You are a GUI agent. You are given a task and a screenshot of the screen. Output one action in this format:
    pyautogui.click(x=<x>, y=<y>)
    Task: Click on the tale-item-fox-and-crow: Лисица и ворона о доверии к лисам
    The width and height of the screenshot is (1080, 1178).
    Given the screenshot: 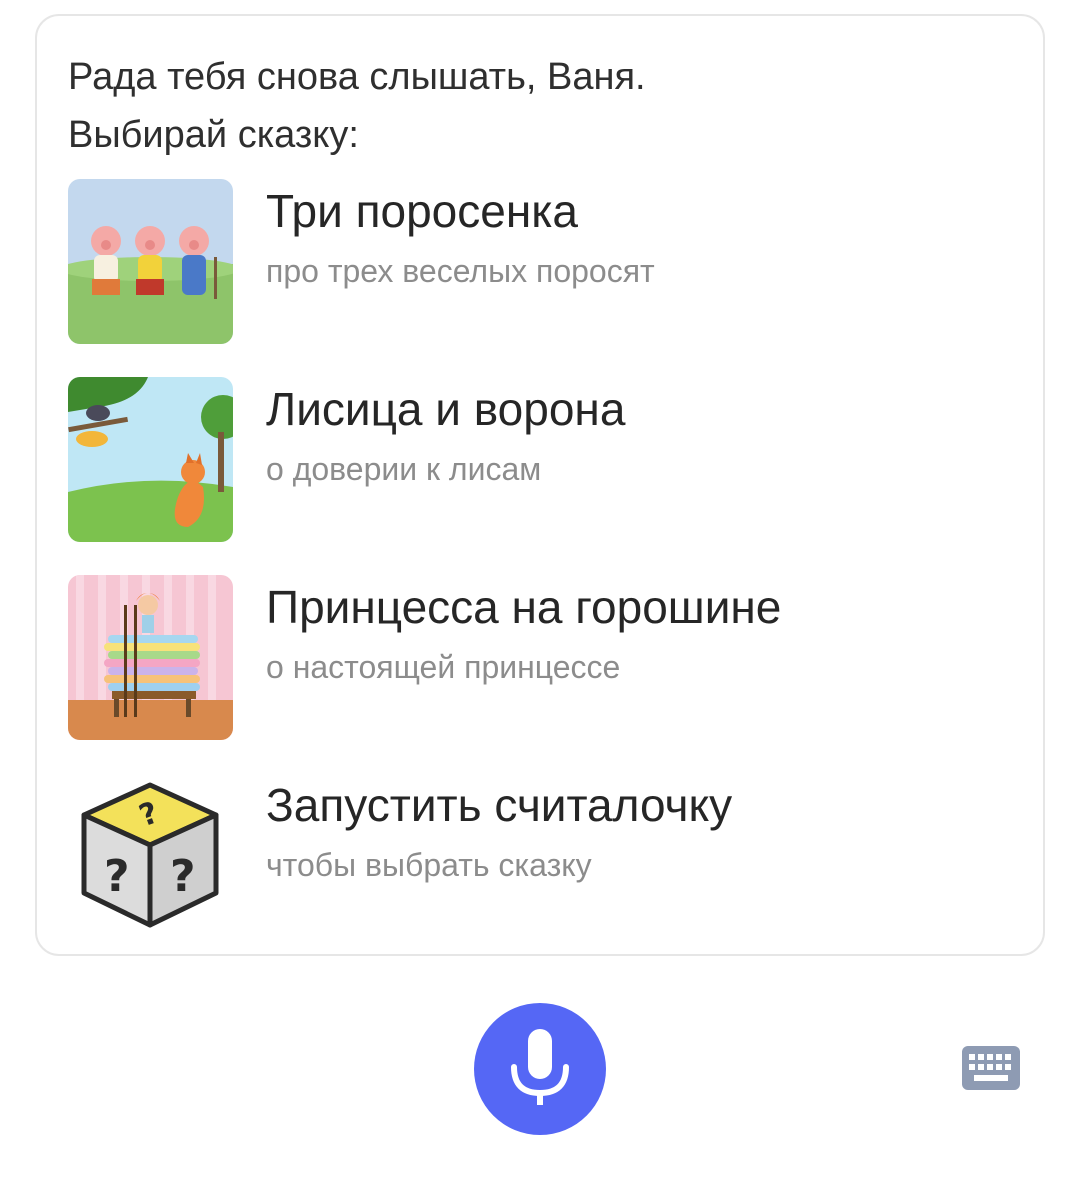 What is the action you would take?
    pyautogui.click(x=538, y=460)
    